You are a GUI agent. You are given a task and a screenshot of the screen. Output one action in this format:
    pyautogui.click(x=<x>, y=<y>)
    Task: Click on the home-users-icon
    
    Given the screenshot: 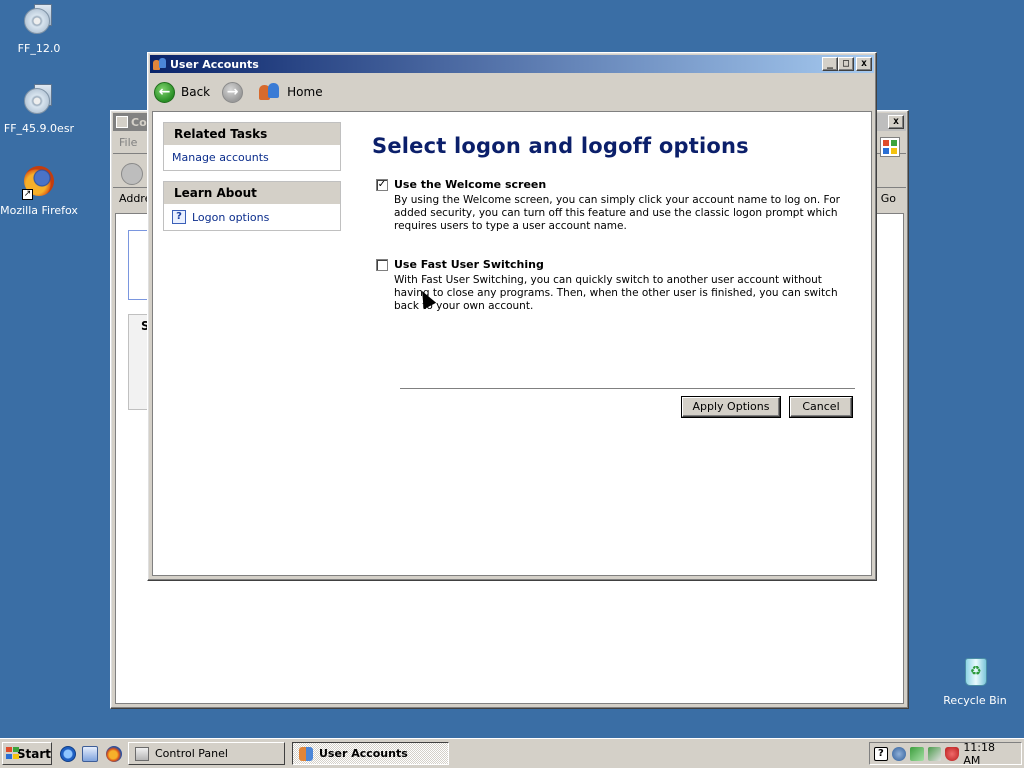 What is the action you would take?
    pyautogui.click(x=270, y=92)
    